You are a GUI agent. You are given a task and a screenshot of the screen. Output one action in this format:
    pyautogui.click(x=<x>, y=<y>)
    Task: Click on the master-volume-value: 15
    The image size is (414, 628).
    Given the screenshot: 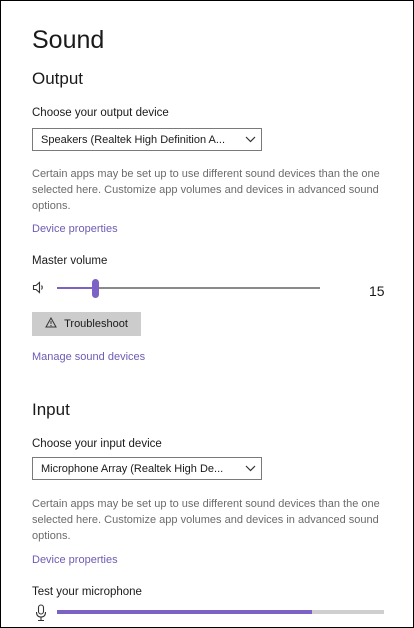 What is the action you would take?
    pyautogui.click(x=377, y=291)
    